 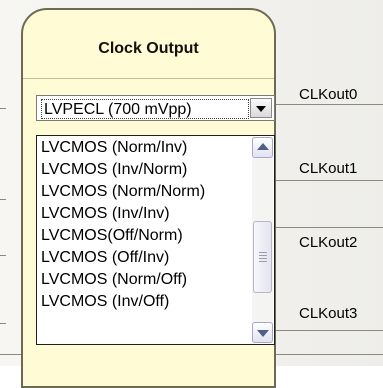 I want to click on clkout0-line, so click(x=329, y=104).